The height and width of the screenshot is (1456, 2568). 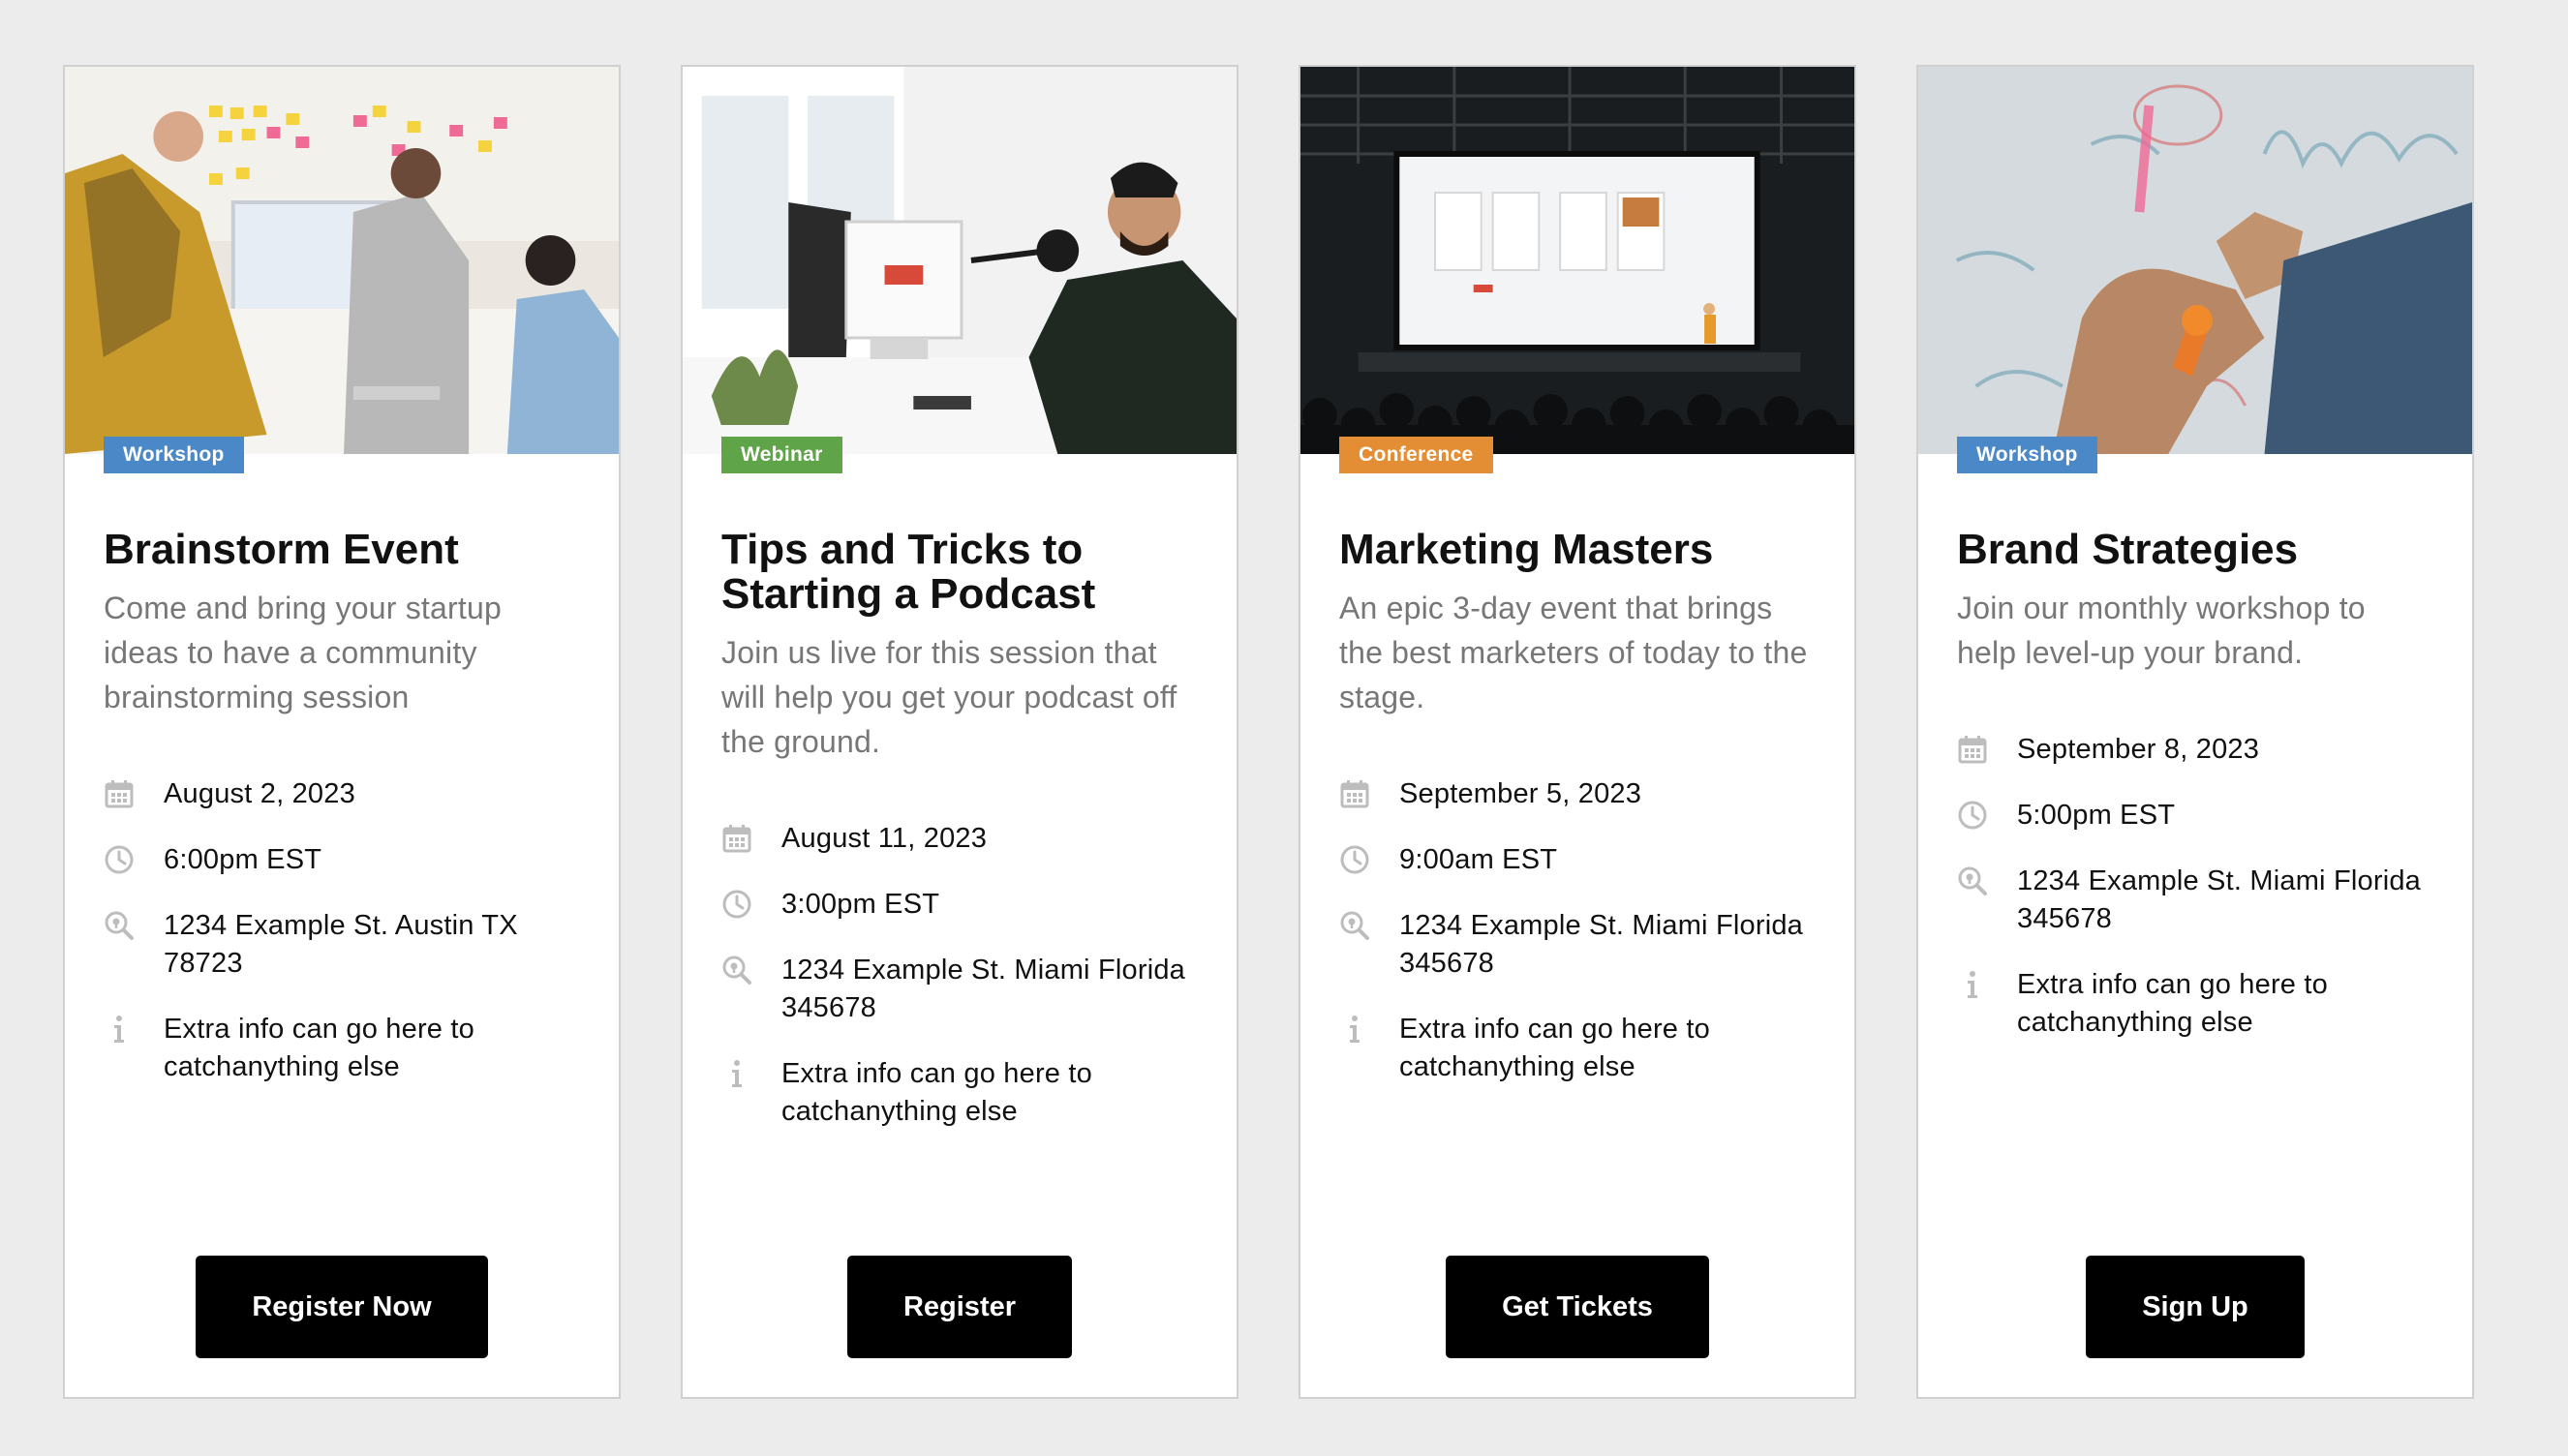 What do you see at coordinates (2195, 816) in the screenshot?
I see `event-time-row: 5:00pm EST` at bounding box center [2195, 816].